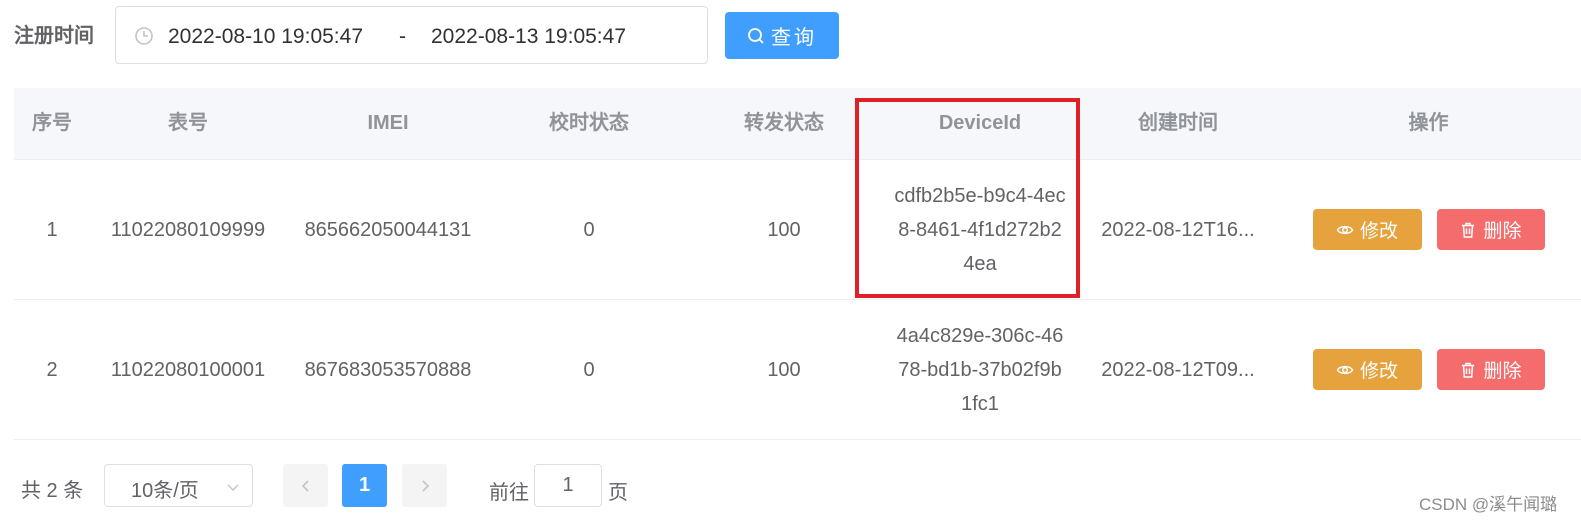 This screenshot has width=1581, height=523. Describe the element at coordinates (188, 123) in the screenshot. I see `header-meter: 表号` at that location.